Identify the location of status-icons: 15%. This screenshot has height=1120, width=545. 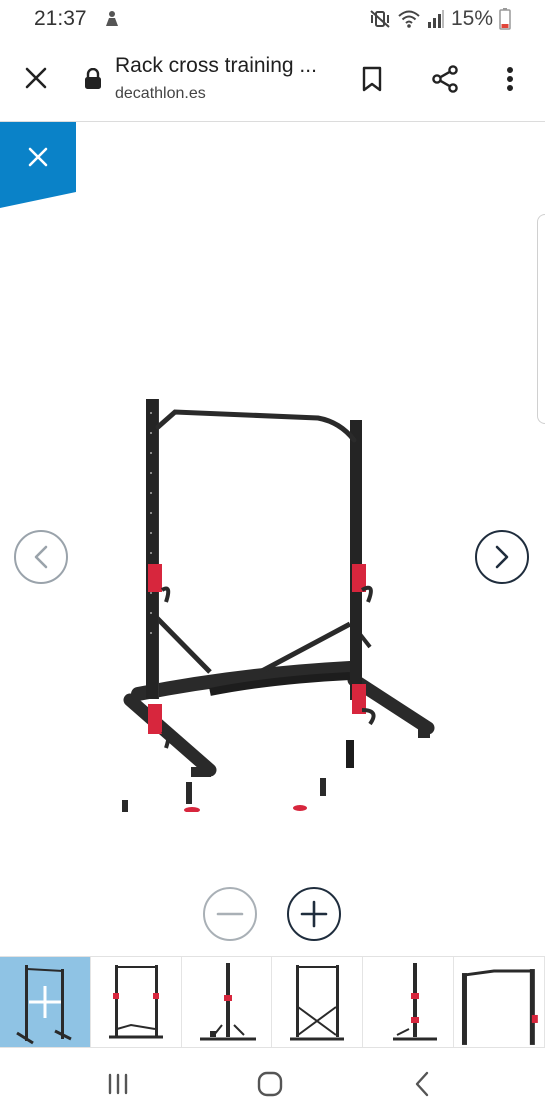
(440, 19).